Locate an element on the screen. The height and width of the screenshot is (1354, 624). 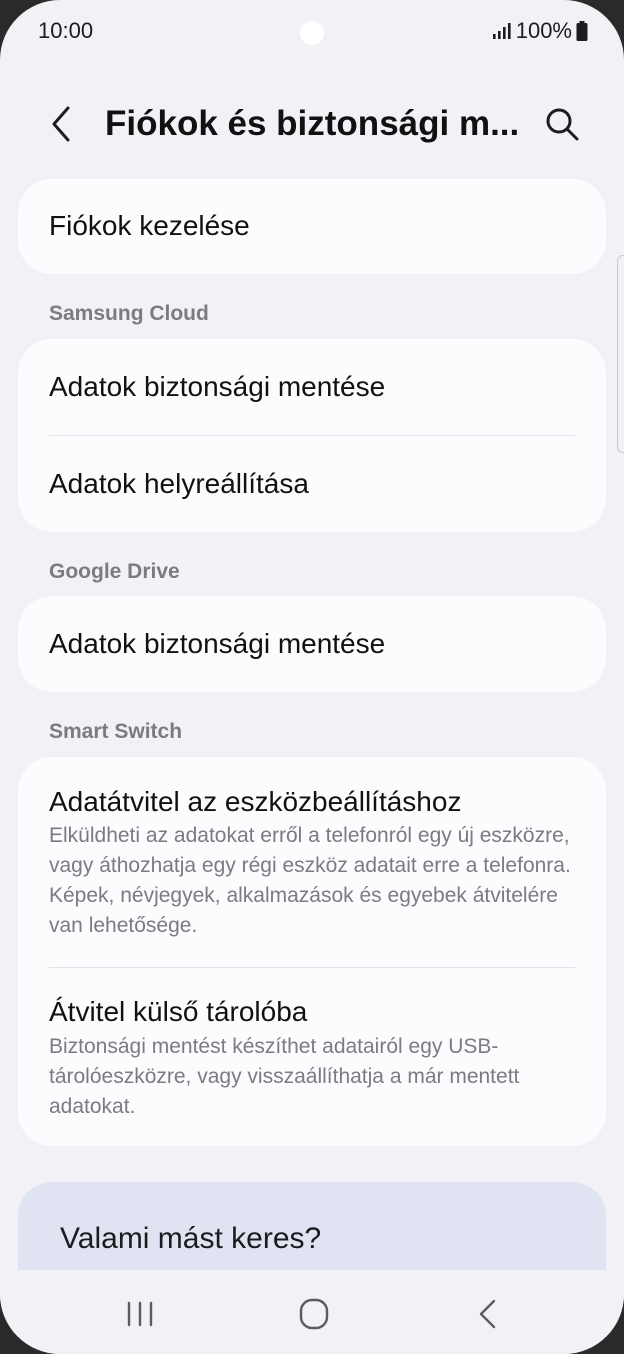
signal-icon is located at coordinates (501, 31).